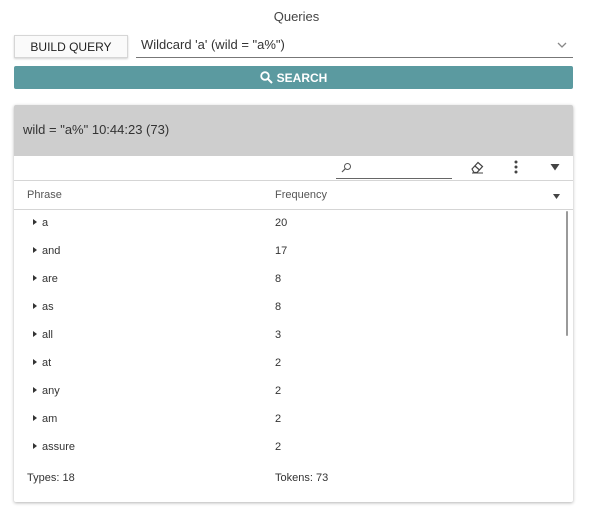  Describe the element at coordinates (302, 478) in the screenshot. I see `tokens-count: Tokens: 73` at that location.